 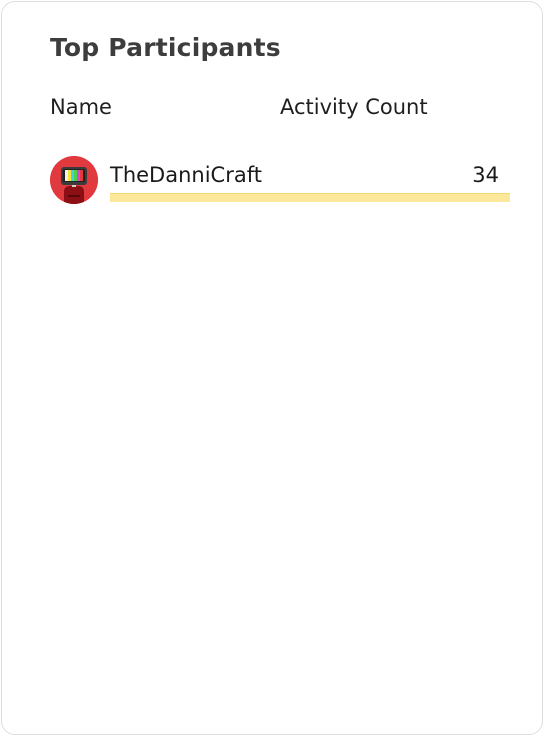 I want to click on participant-activity-count: 34, so click(x=485, y=175).